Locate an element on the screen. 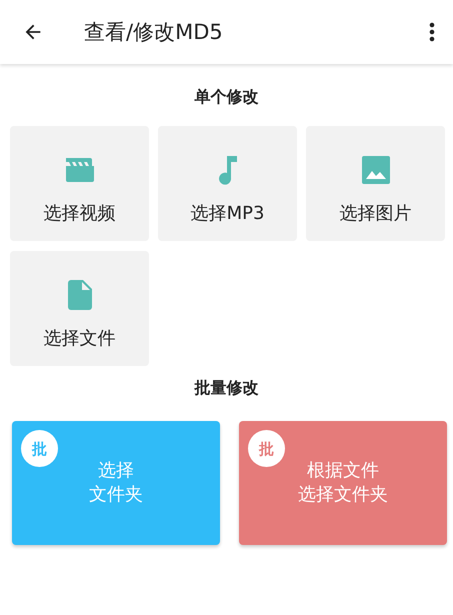 The width and height of the screenshot is (453, 615). picker-tile: 选择图片 is located at coordinates (375, 183).